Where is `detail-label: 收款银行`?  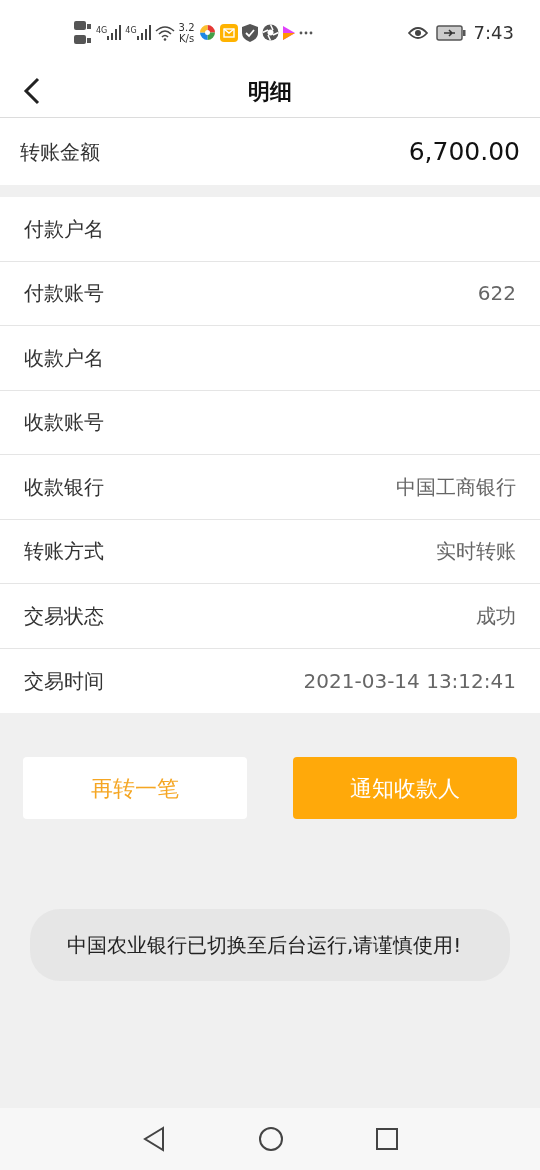
detail-label: 收款银行 is located at coordinates (64, 487).